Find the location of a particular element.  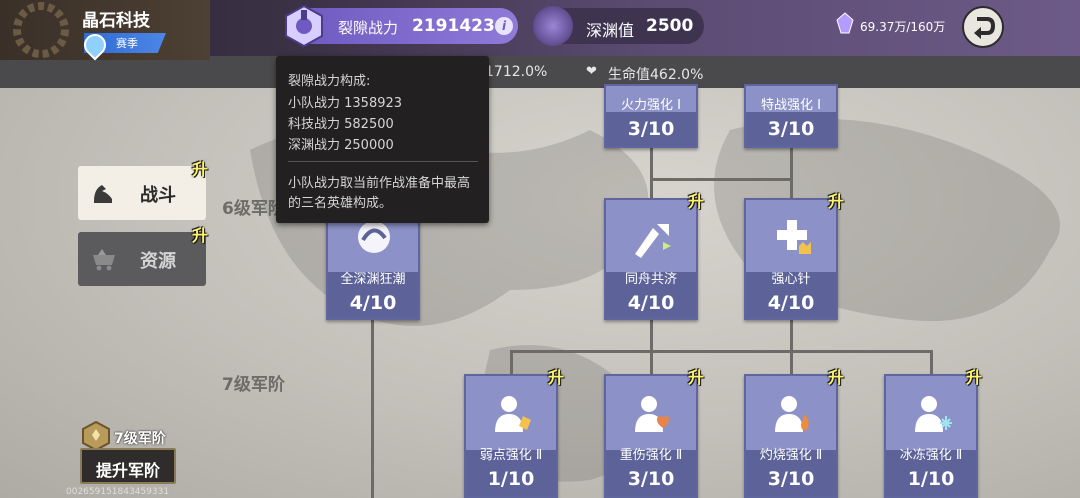

tech-node-same-boat: 同舟共济 4/10 is located at coordinates (651, 259).